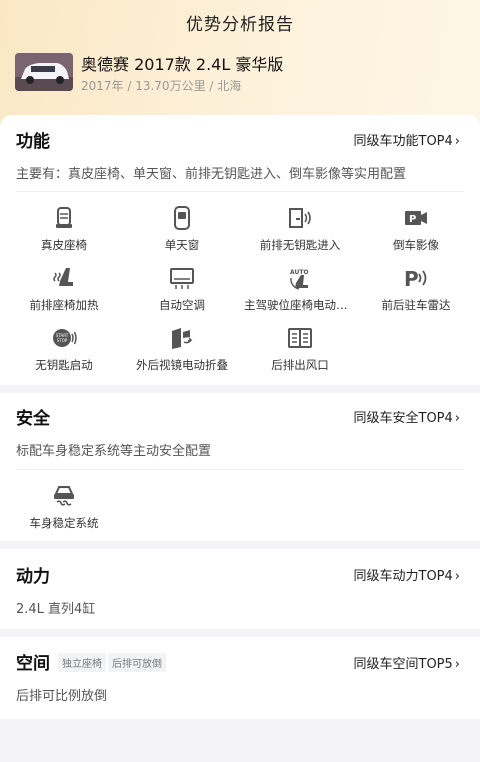 Image resolution: width=480 pixels, height=762 pixels. Describe the element at coordinates (137, 662) in the screenshot. I see `space-tag: 后排可放倒` at that location.